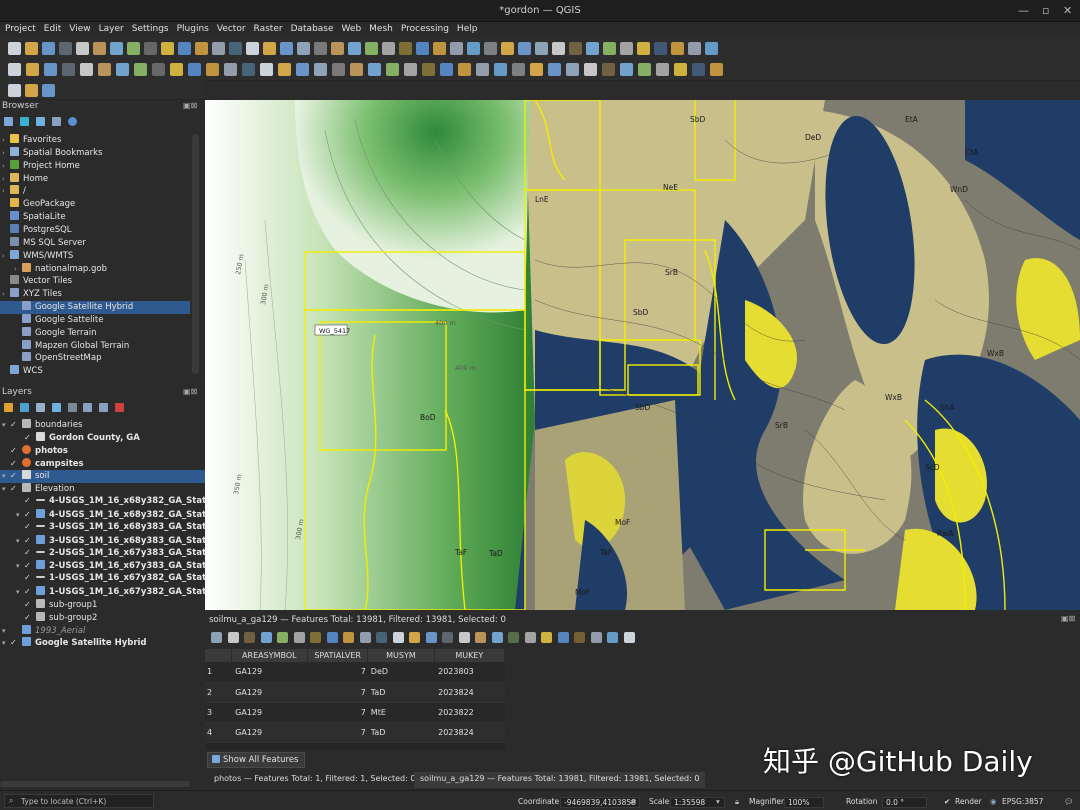 Image resolution: width=1080 pixels, height=810 pixels. Describe the element at coordinates (355, 672) in the screenshot. I see `table-row: 1 GA129 7 DeD 2023803` at that location.